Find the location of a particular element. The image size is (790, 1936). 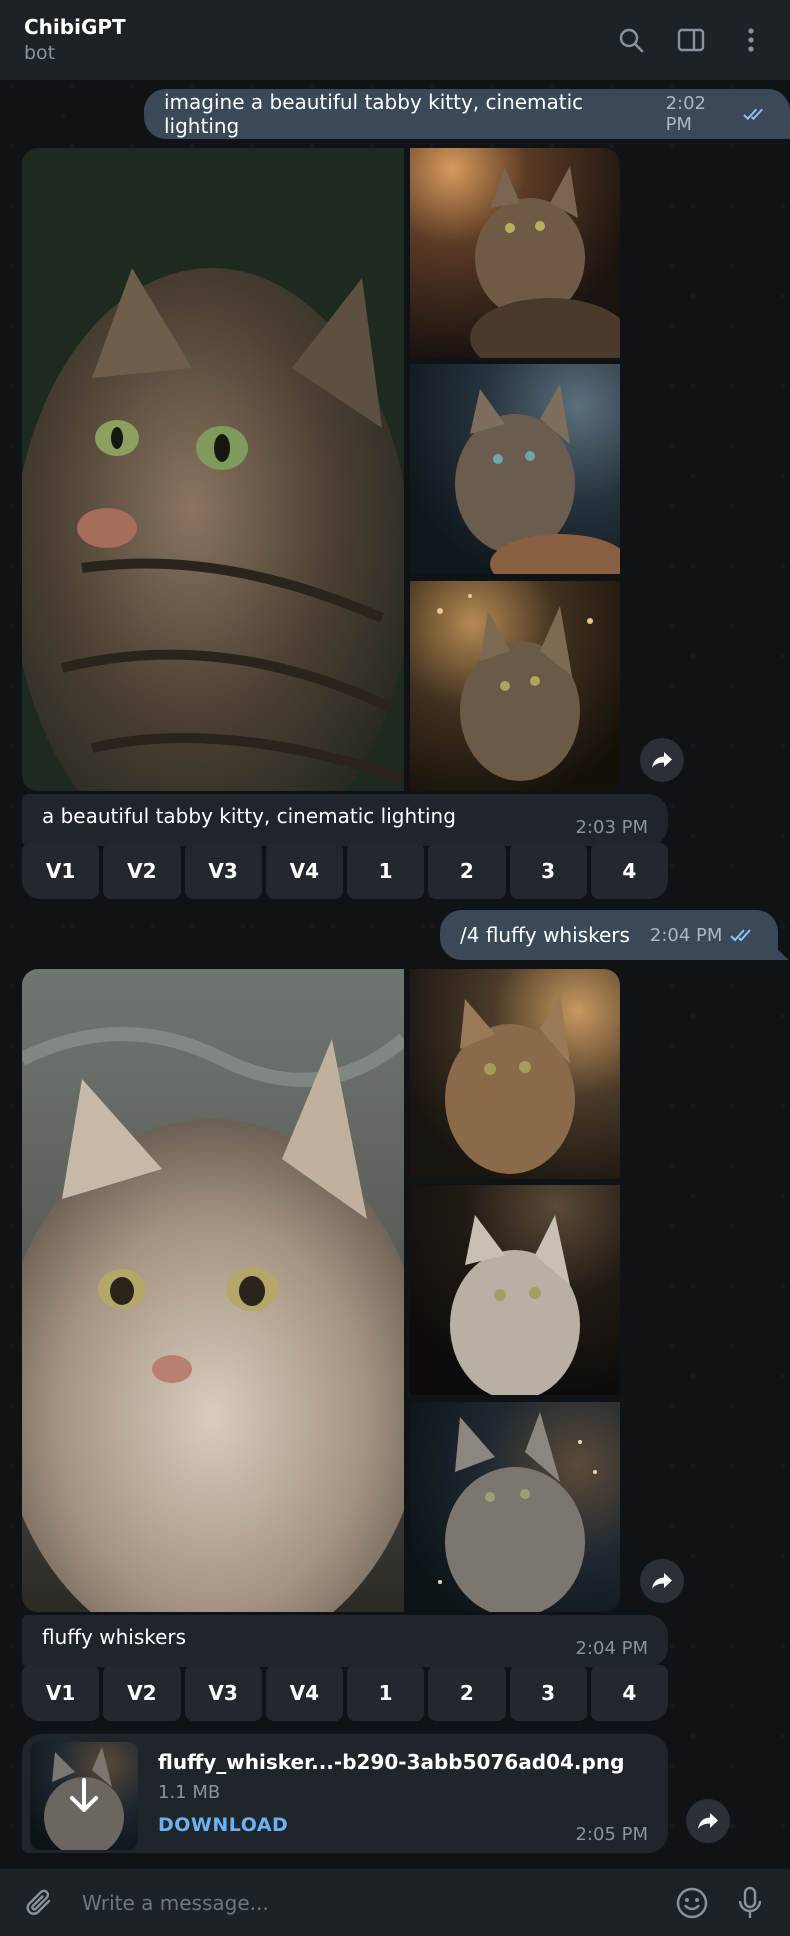

chat-header: ChibiGPT bot is located at coordinates (395, 40).